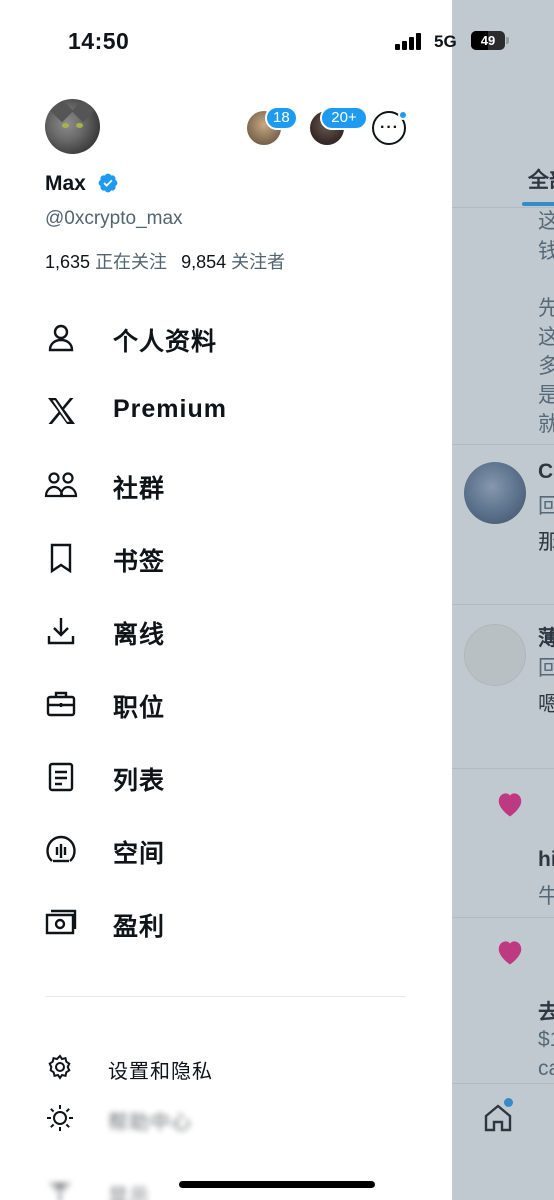 This screenshot has width=554, height=1200. I want to click on menu-item-label: 职位, so click(139, 708).